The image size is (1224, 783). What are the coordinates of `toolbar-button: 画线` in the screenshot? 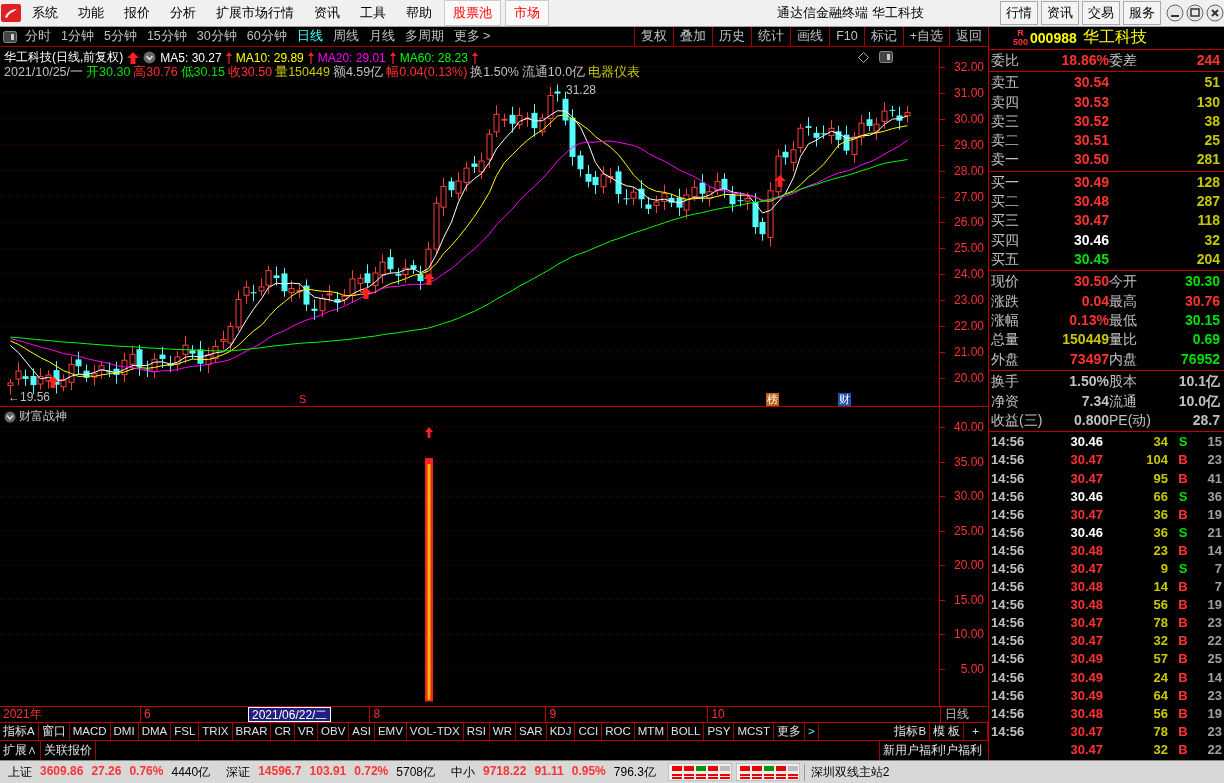 It's located at (810, 36).